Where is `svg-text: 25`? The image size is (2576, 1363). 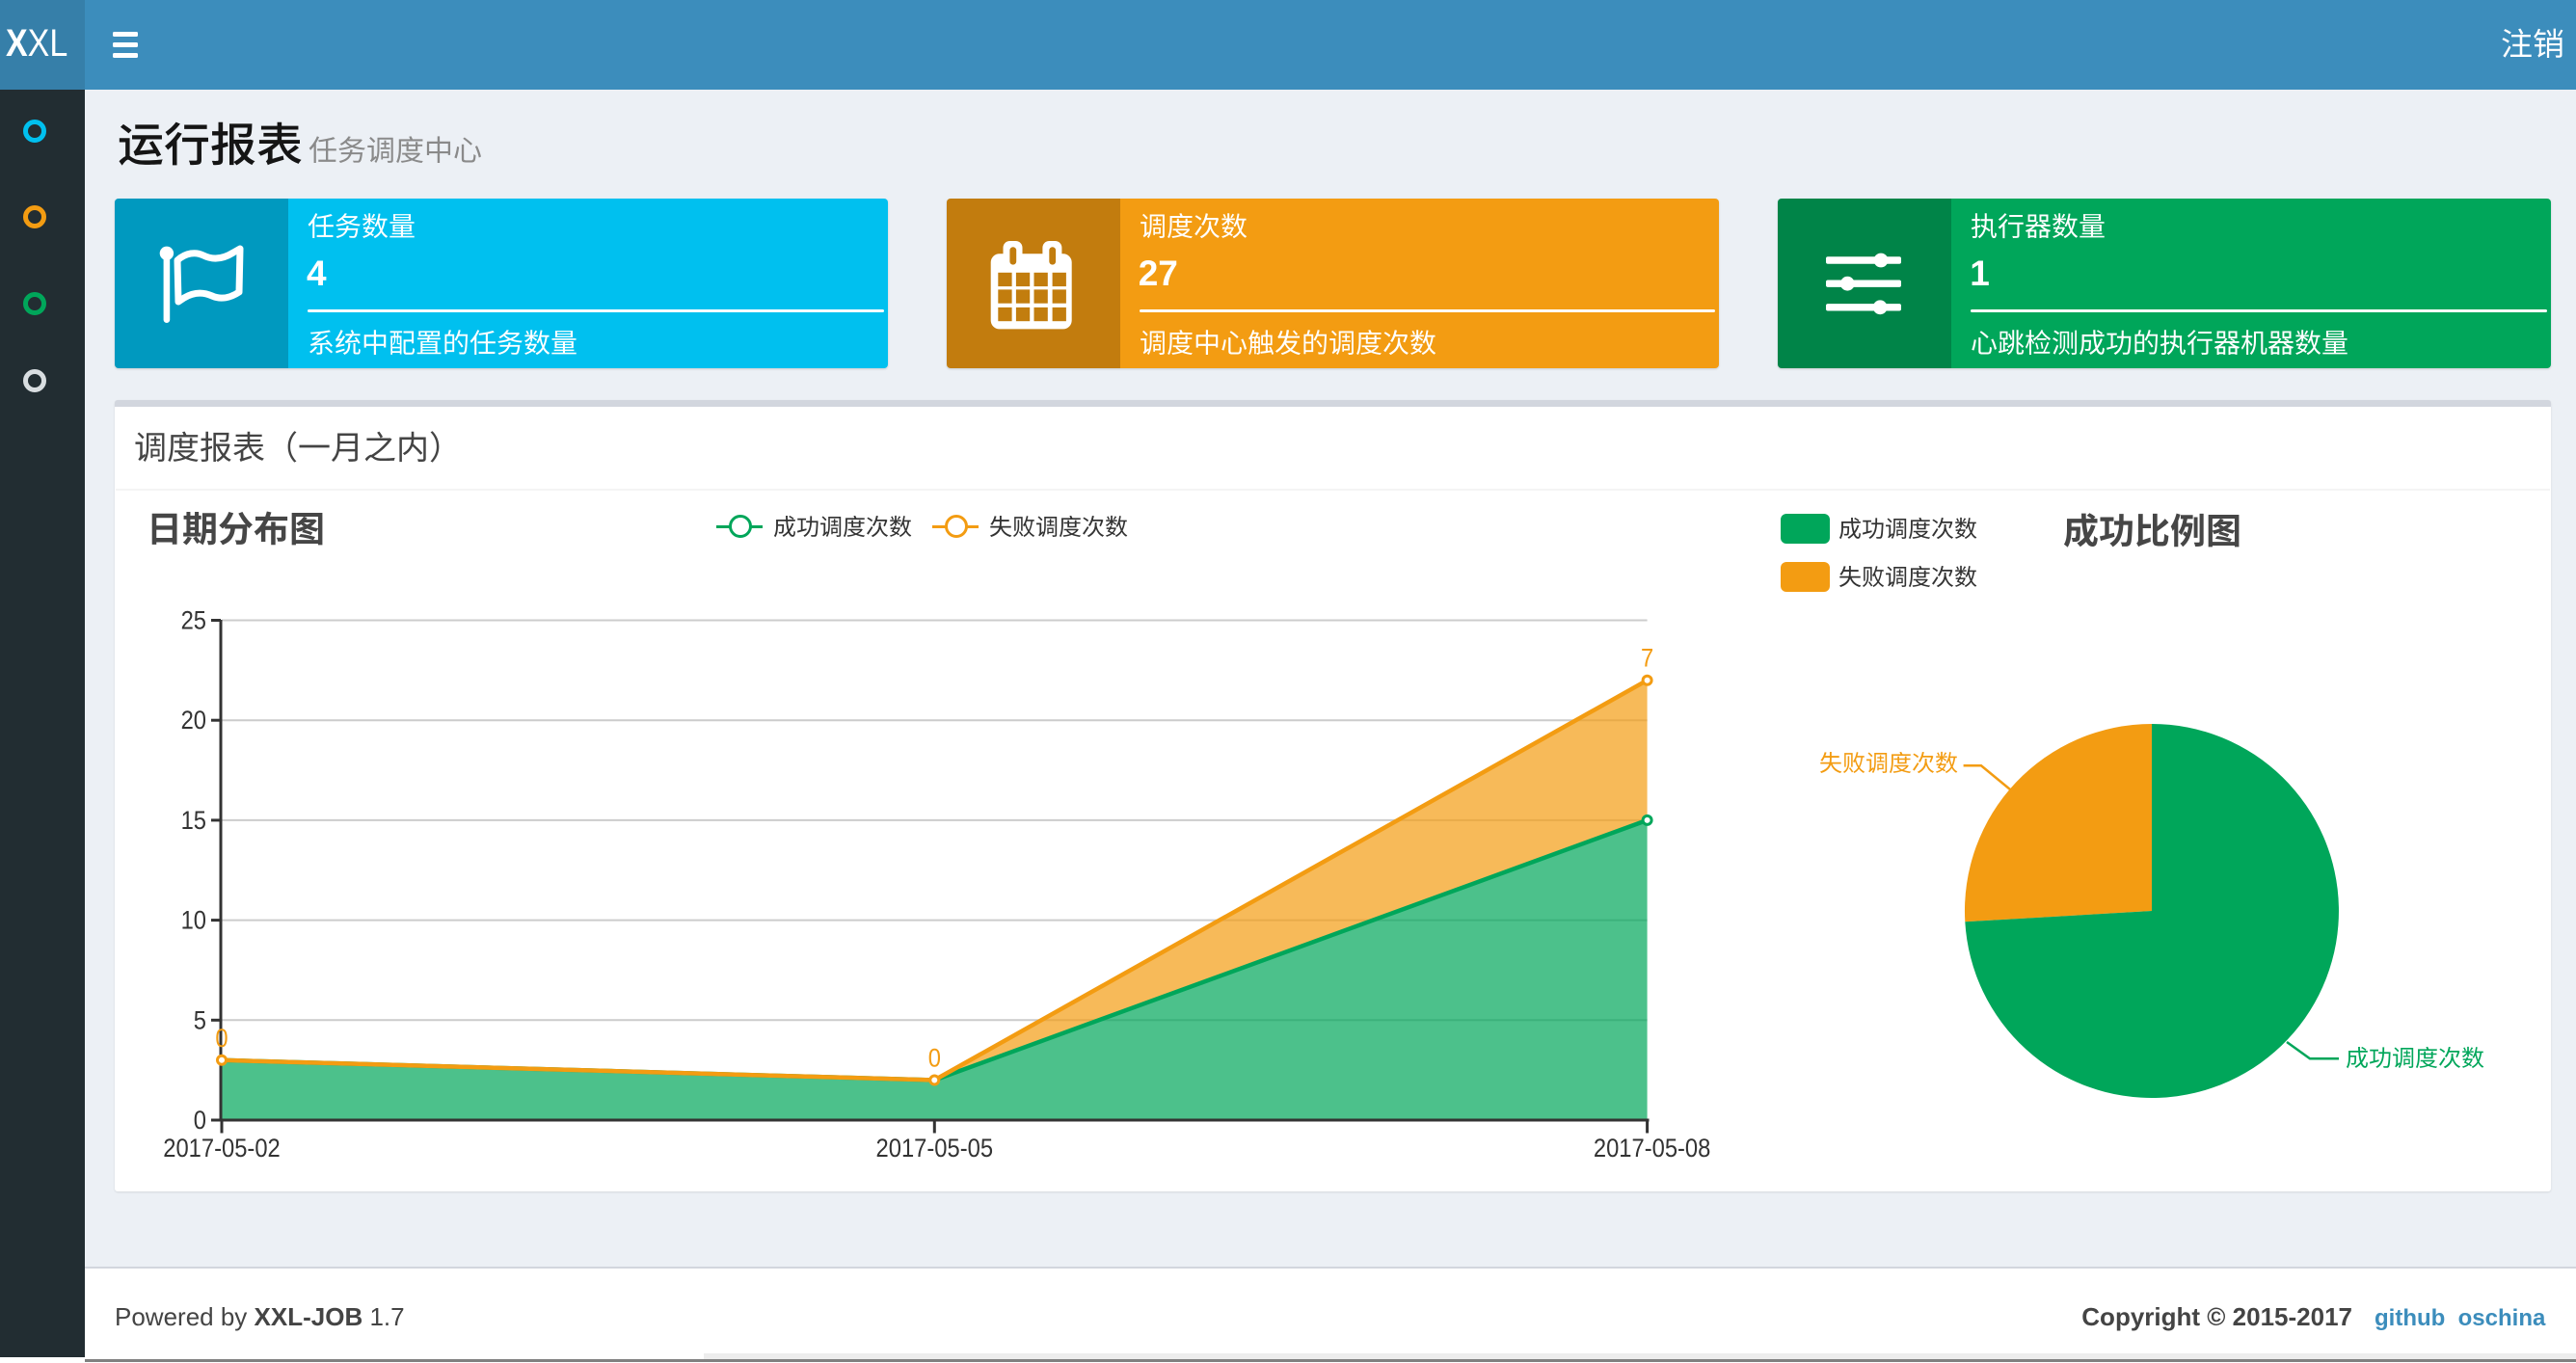
svg-text: 25 is located at coordinates (193, 620).